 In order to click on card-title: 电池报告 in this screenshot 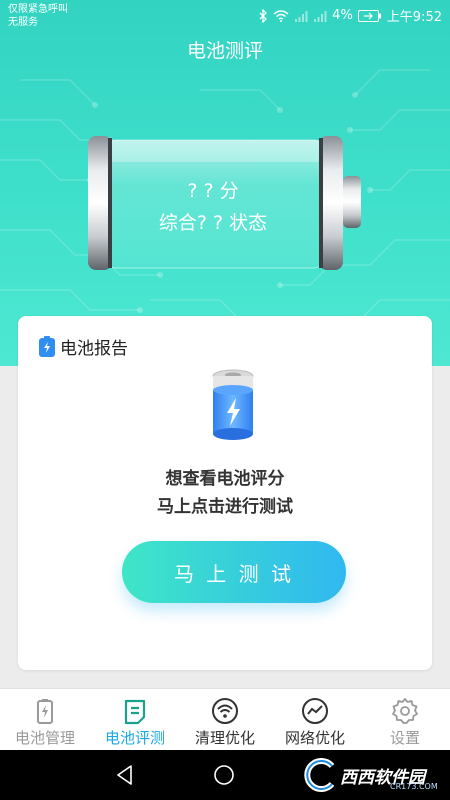, I will do `click(94, 349)`.